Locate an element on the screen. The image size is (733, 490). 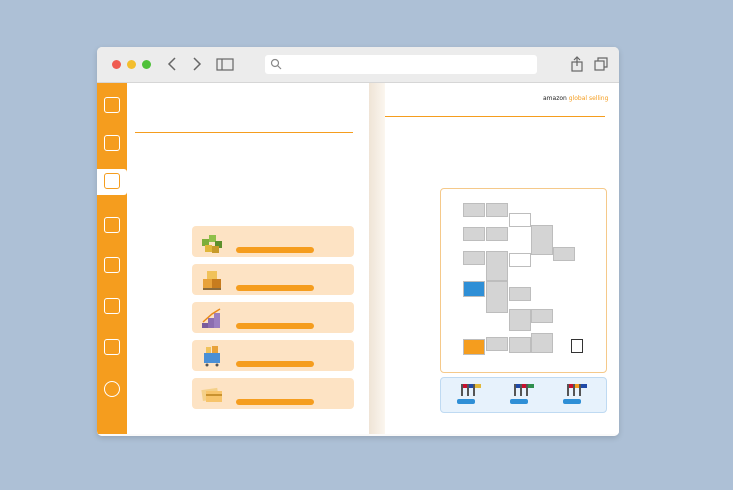
stairs-art is located at coordinates (211, 318).